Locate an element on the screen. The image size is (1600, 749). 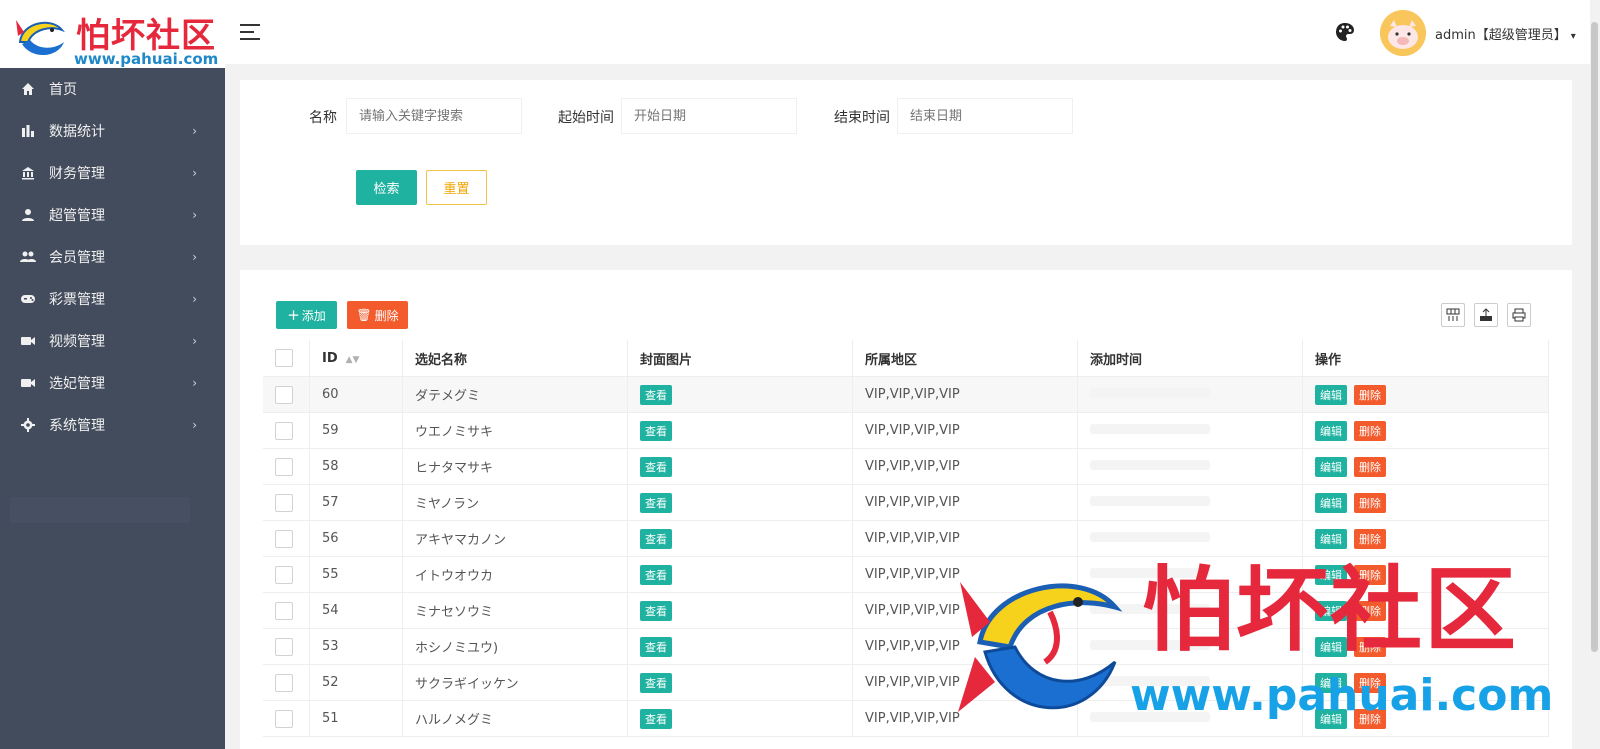
select-all-checkbox is located at coordinates (284, 358).